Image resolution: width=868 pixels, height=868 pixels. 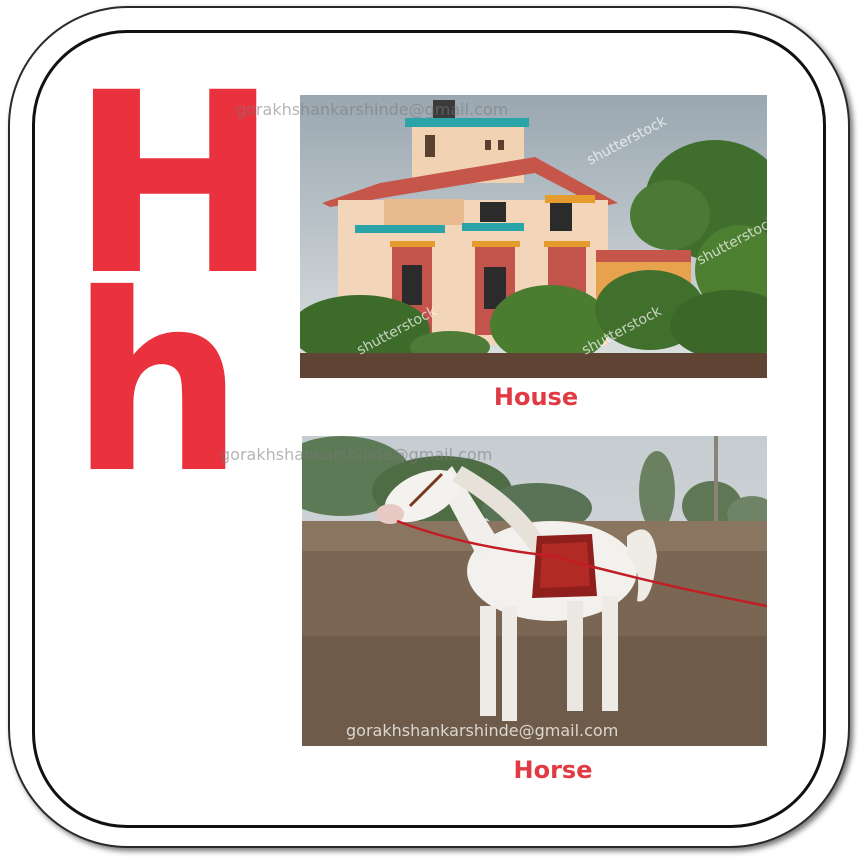 What do you see at coordinates (536, 397) in the screenshot?
I see `house-caption: House` at bounding box center [536, 397].